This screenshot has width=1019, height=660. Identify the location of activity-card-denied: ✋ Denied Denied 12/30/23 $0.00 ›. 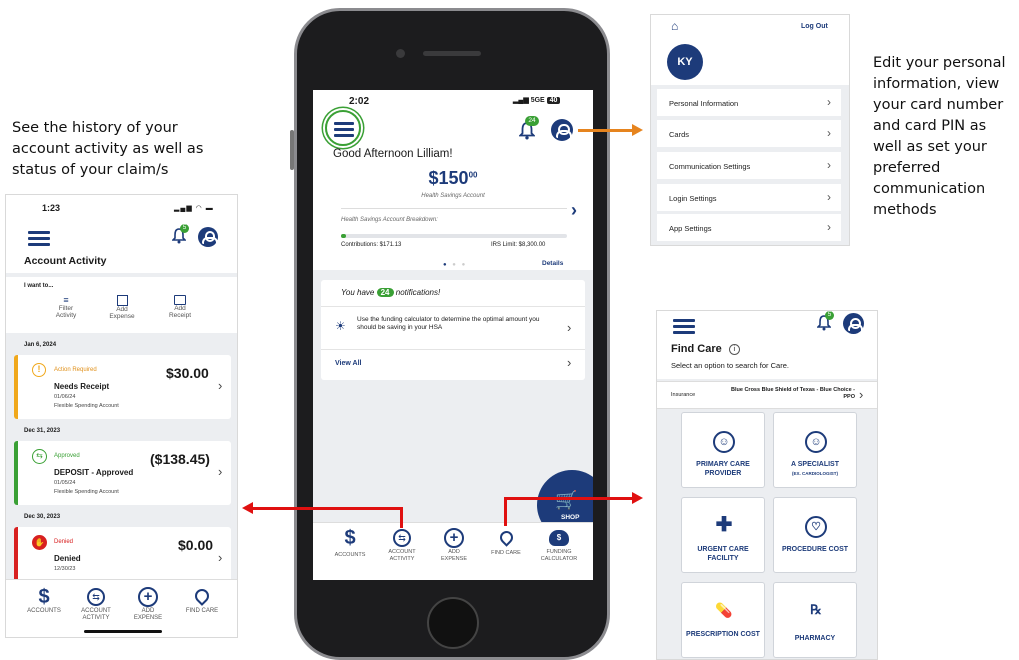
(122, 555).